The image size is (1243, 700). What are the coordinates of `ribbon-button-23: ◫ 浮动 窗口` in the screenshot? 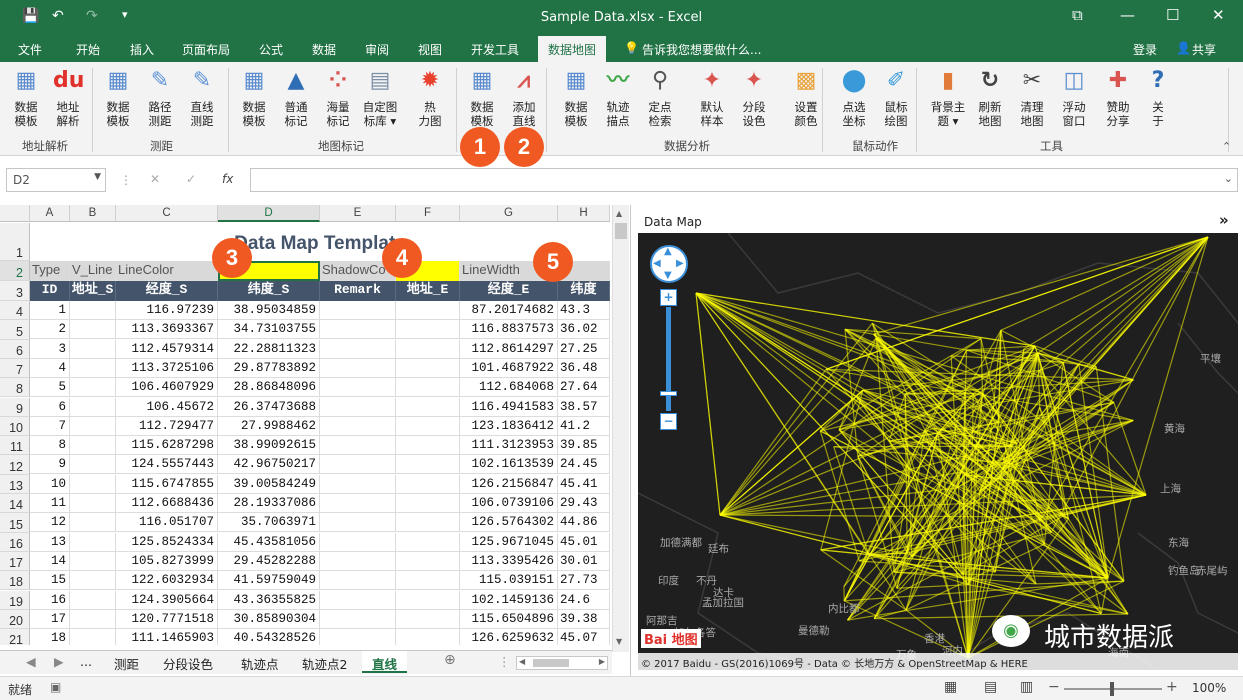 It's located at (1074, 97).